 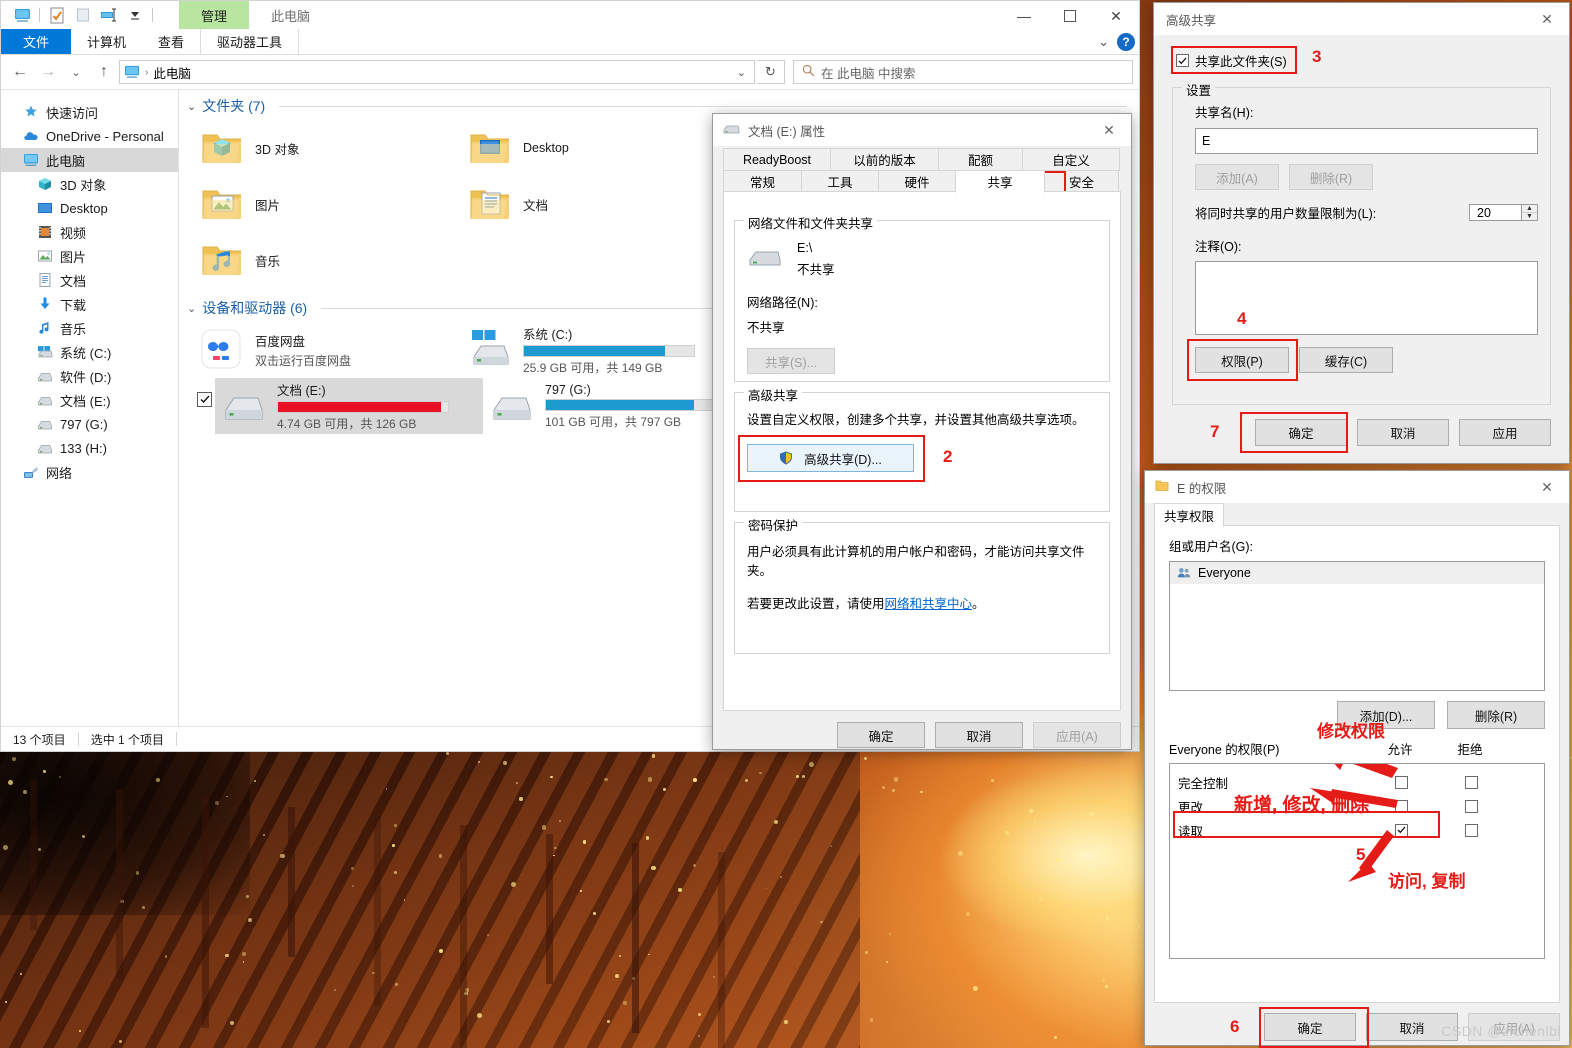 What do you see at coordinates (929, 604) in the screenshot?
I see `network-sharing-center-link: 网络和共享中心` at bounding box center [929, 604].